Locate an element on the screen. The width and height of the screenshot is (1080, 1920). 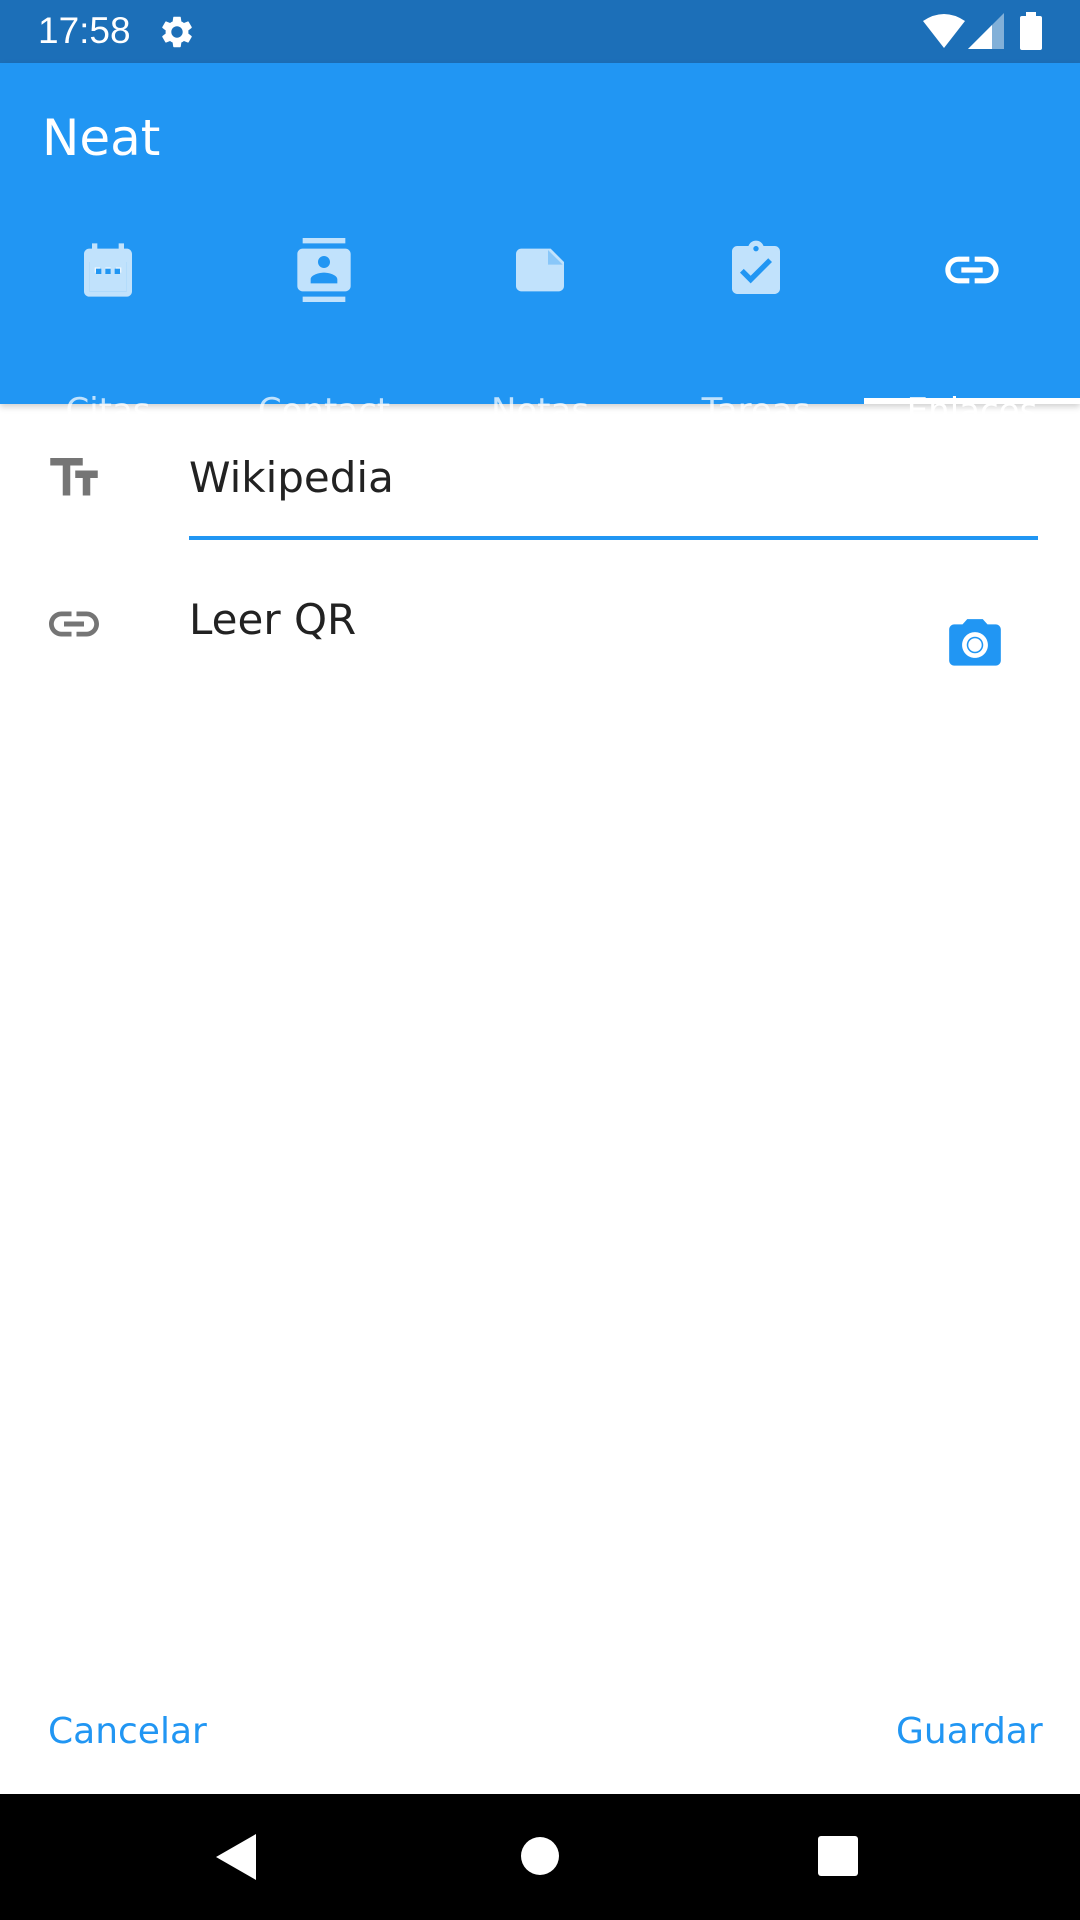
tab-label: Citas is located at coordinates (108, 411).